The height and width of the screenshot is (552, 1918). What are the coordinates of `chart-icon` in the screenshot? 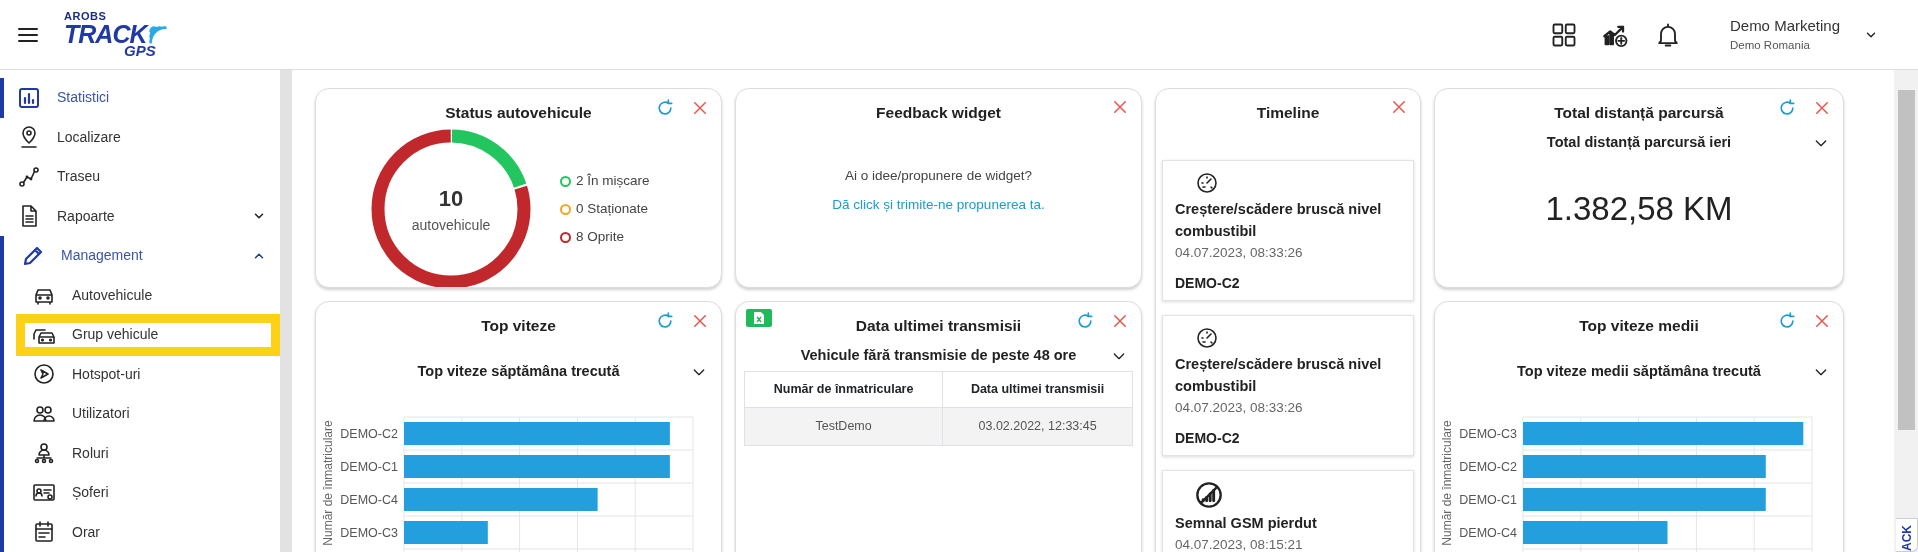 It's located at (29, 97).